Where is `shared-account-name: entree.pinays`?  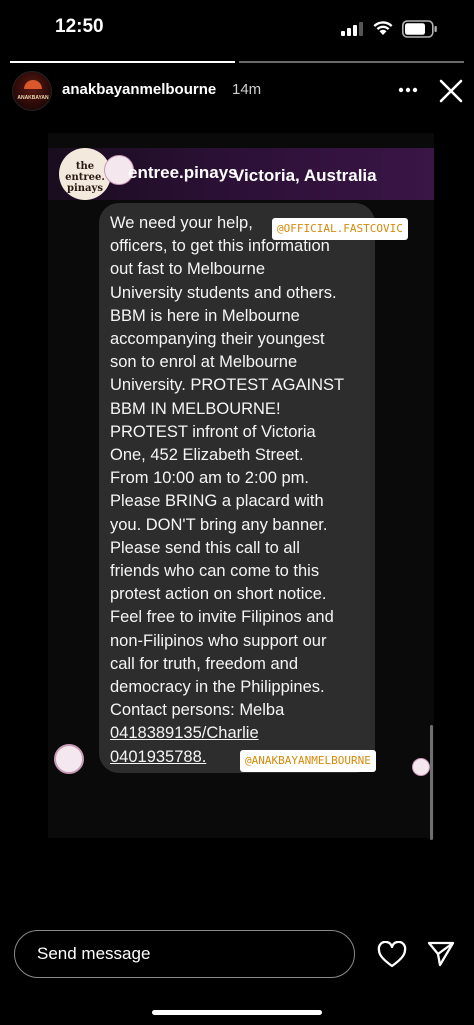 shared-account-name: entree.pinays is located at coordinates (183, 172).